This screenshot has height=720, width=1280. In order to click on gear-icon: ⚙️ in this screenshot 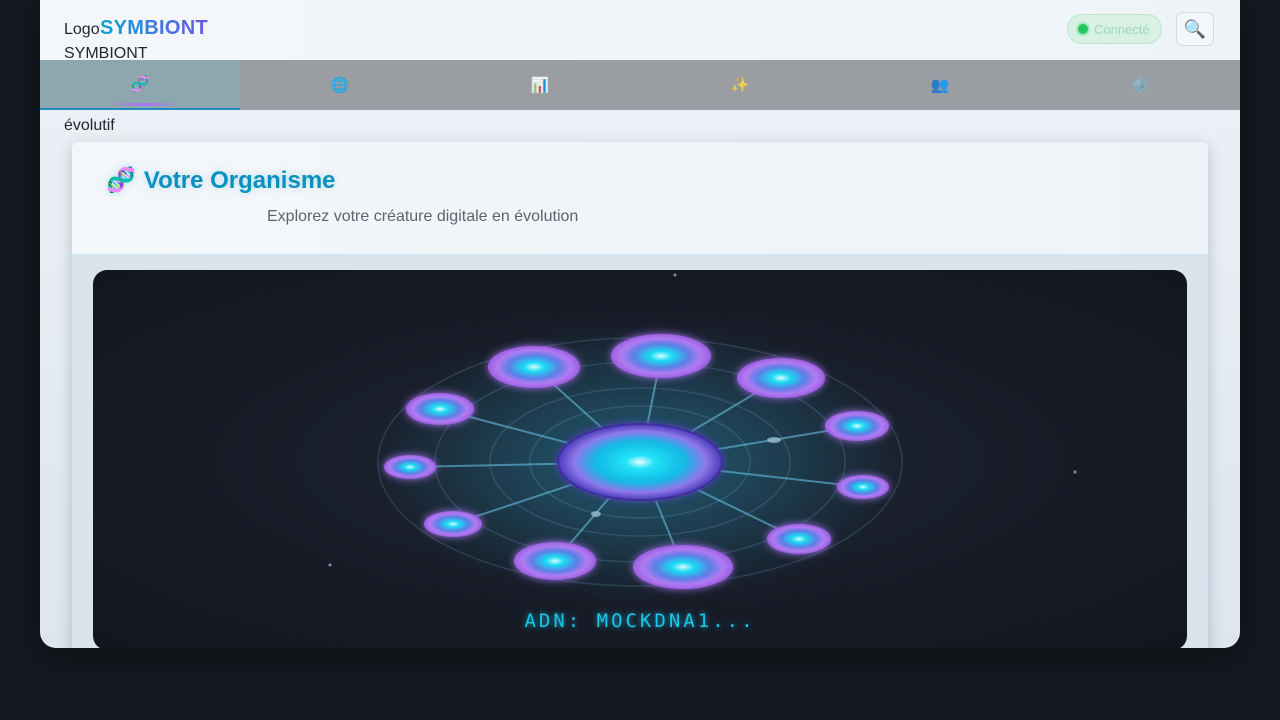, I will do `click(1140, 85)`.